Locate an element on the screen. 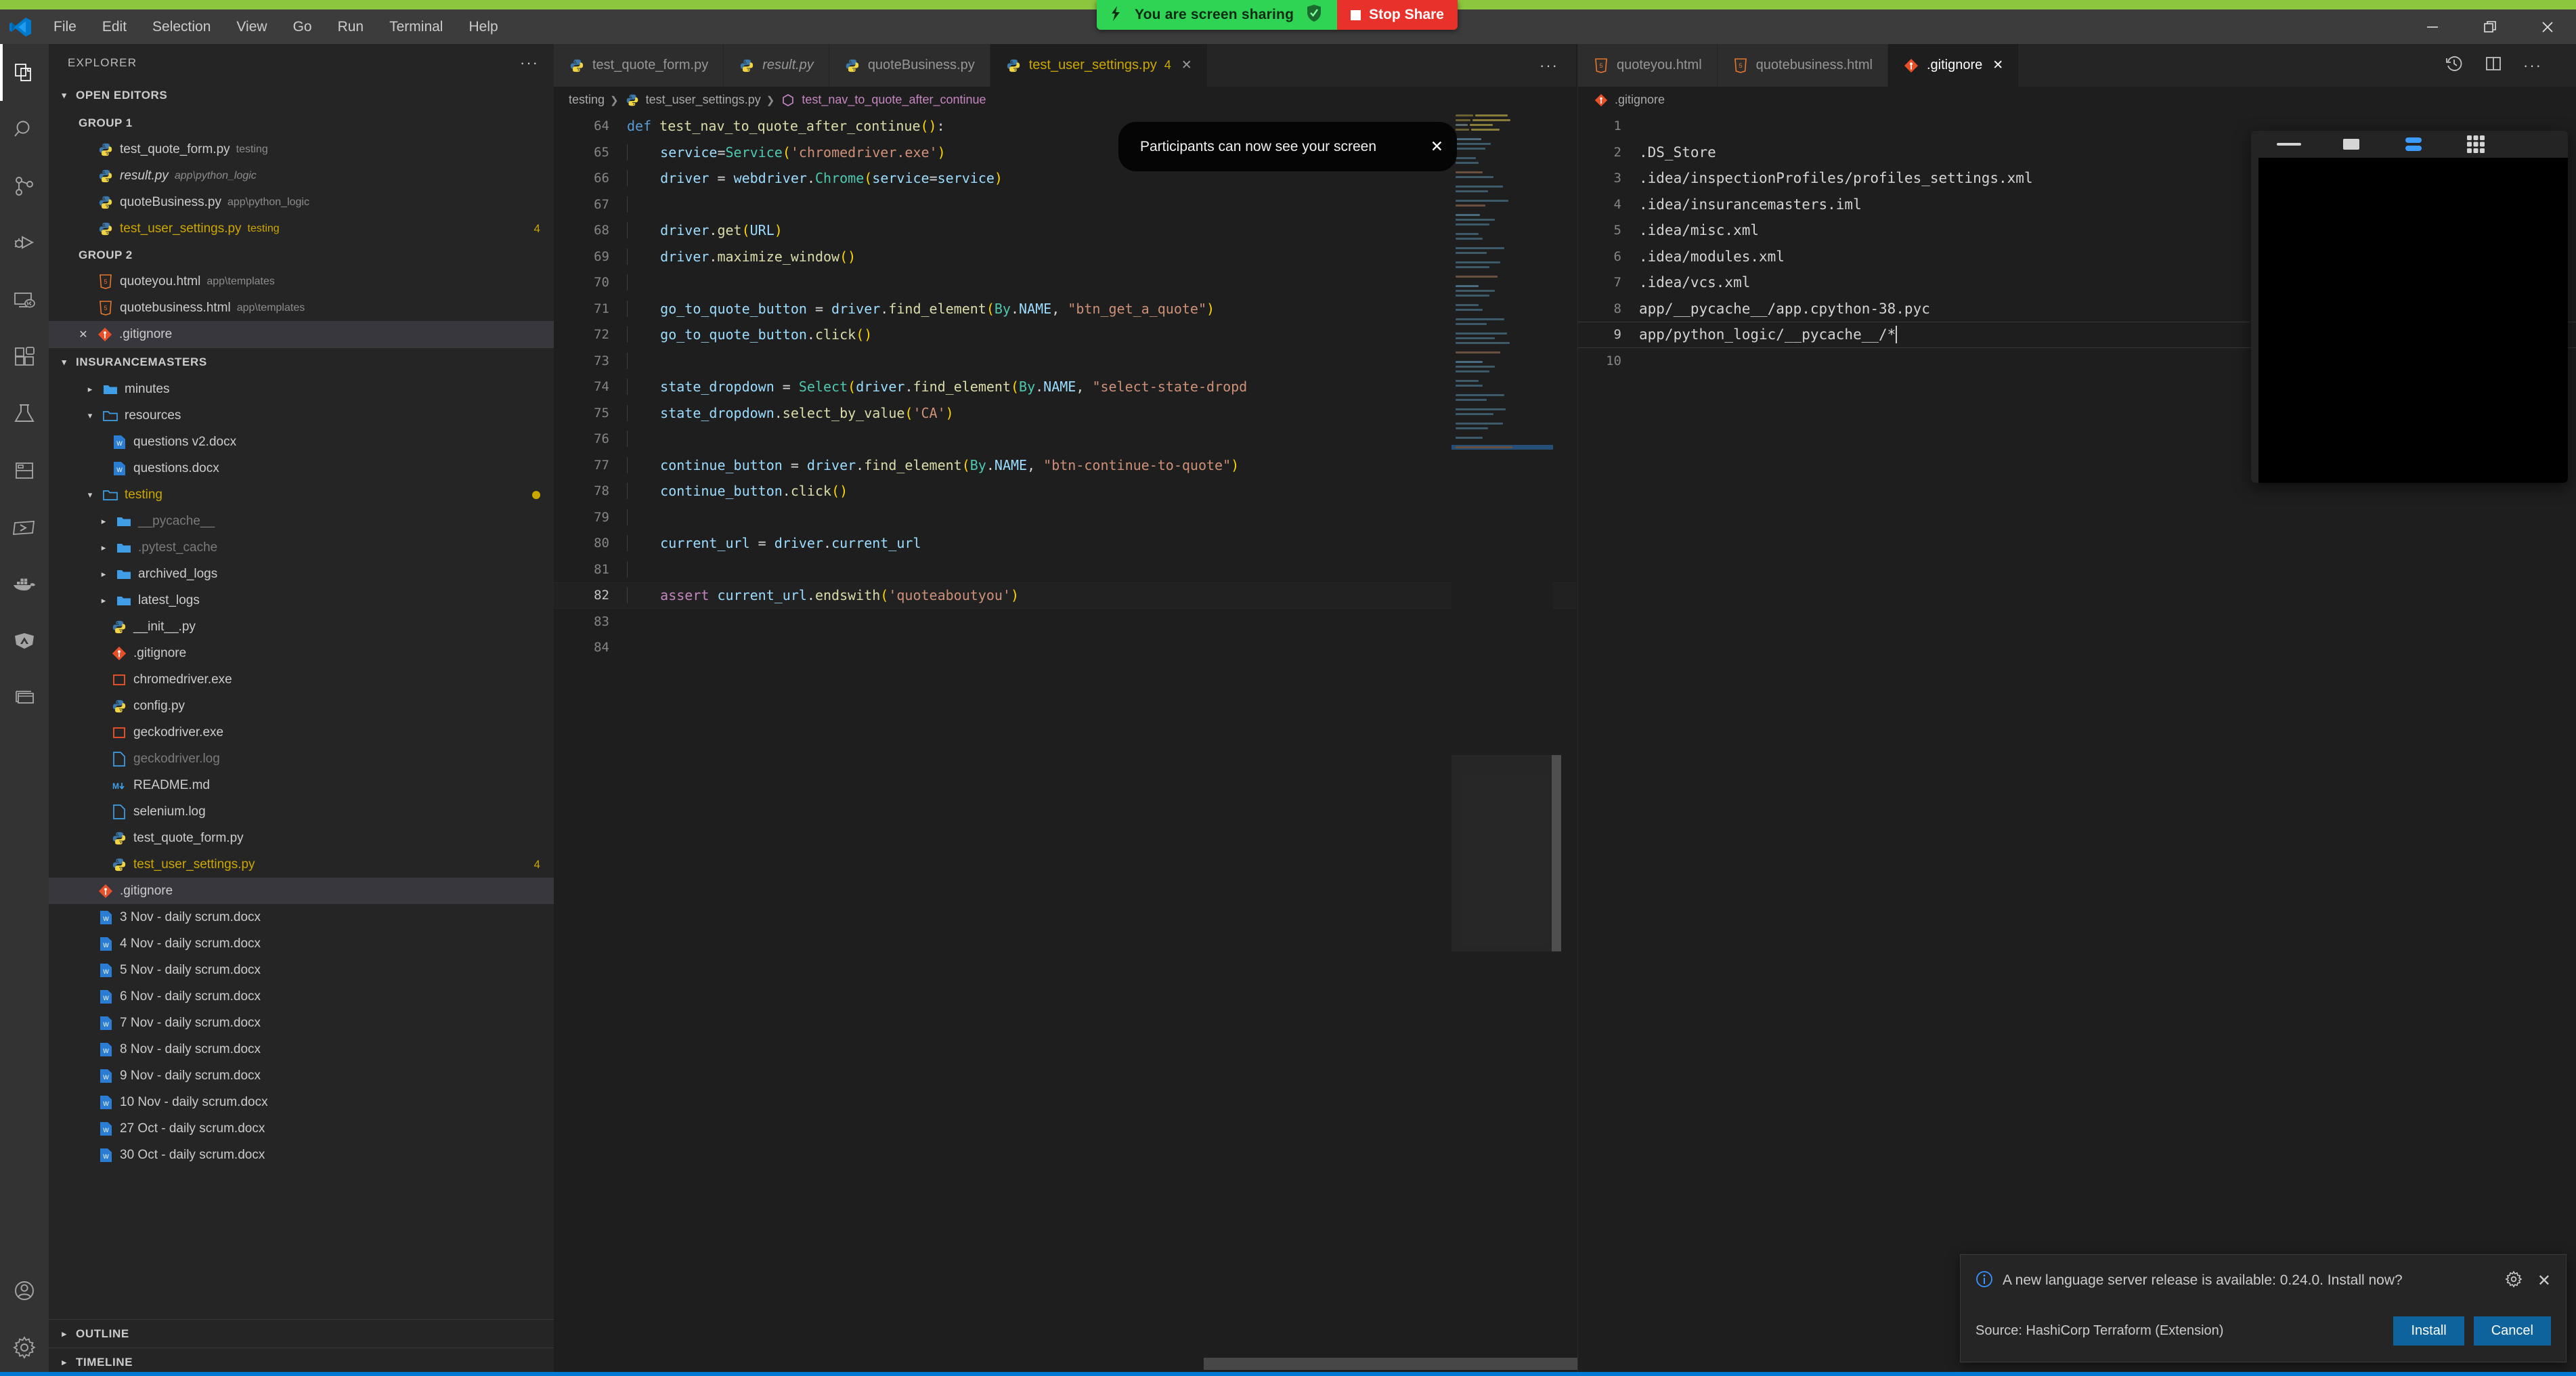 The image size is (2576, 1376). open-editor-test-user-settings: test_user_settings.py testing 4 is located at coordinates (301, 229).